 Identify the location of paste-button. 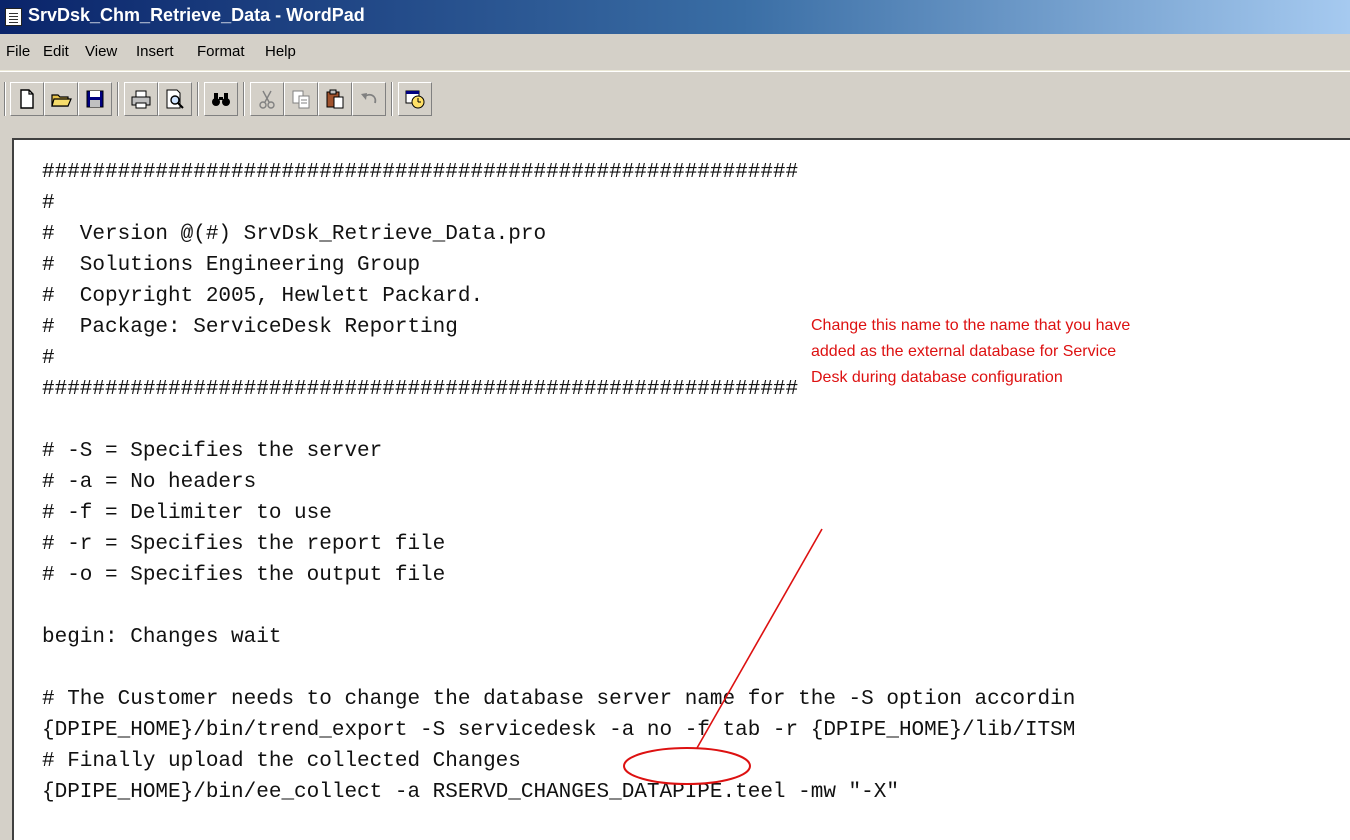
(335, 99).